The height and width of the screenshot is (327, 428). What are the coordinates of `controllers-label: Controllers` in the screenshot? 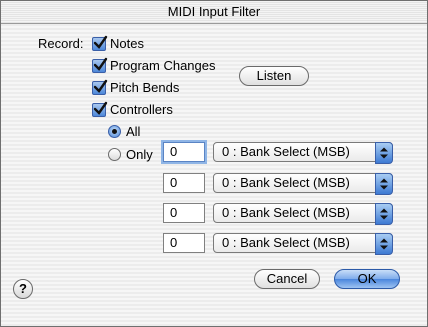 It's located at (141, 109).